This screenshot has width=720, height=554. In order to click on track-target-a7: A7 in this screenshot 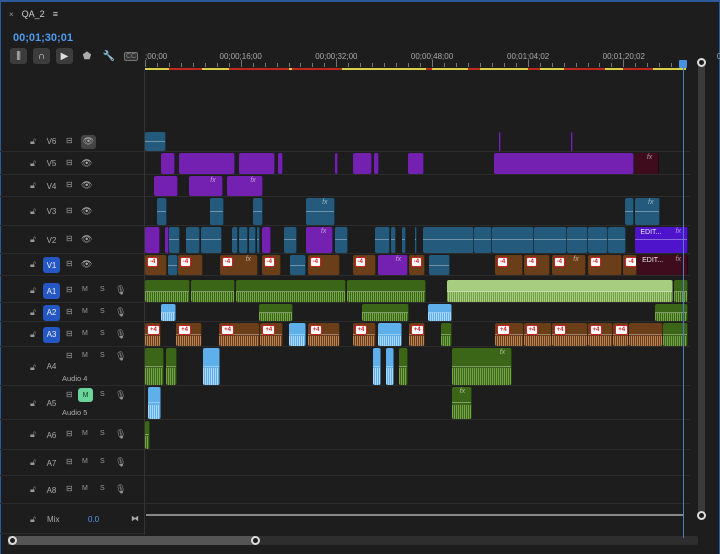, I will do `click(51, 463)`.